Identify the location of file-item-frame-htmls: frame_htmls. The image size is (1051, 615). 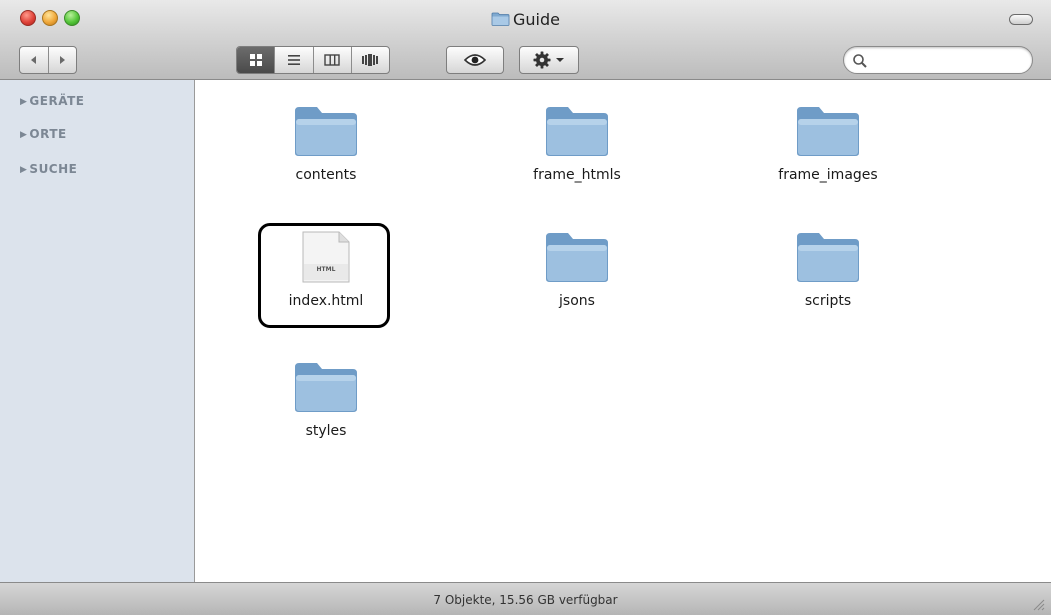
(577, 143).